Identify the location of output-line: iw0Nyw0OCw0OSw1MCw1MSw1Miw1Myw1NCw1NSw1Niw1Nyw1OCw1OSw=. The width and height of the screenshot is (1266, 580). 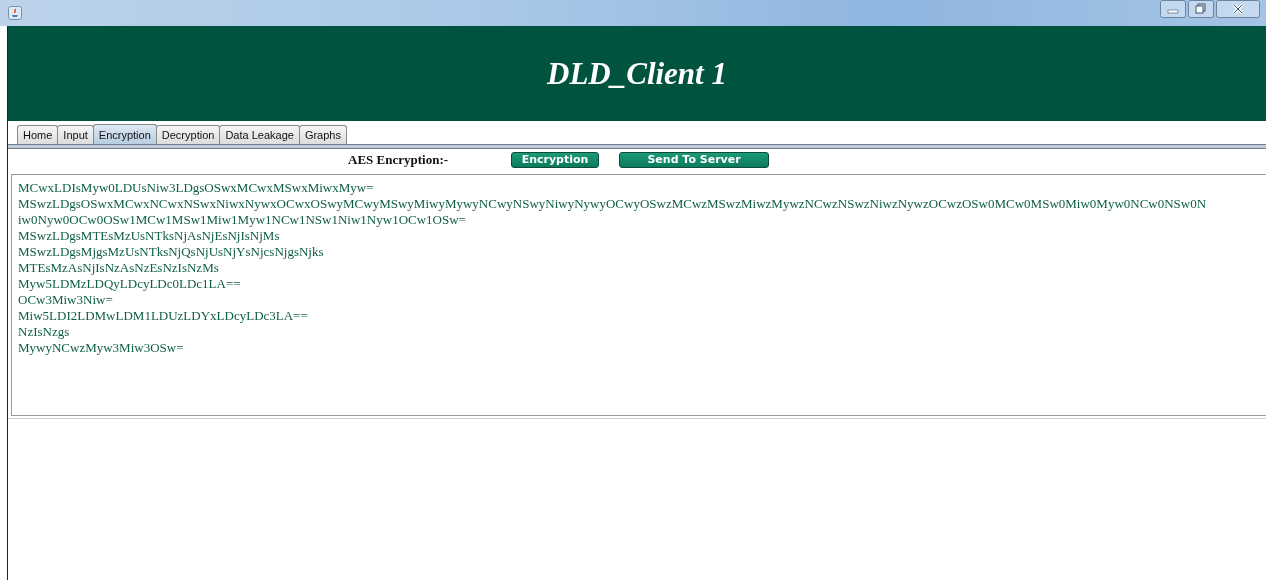
(242, 220).